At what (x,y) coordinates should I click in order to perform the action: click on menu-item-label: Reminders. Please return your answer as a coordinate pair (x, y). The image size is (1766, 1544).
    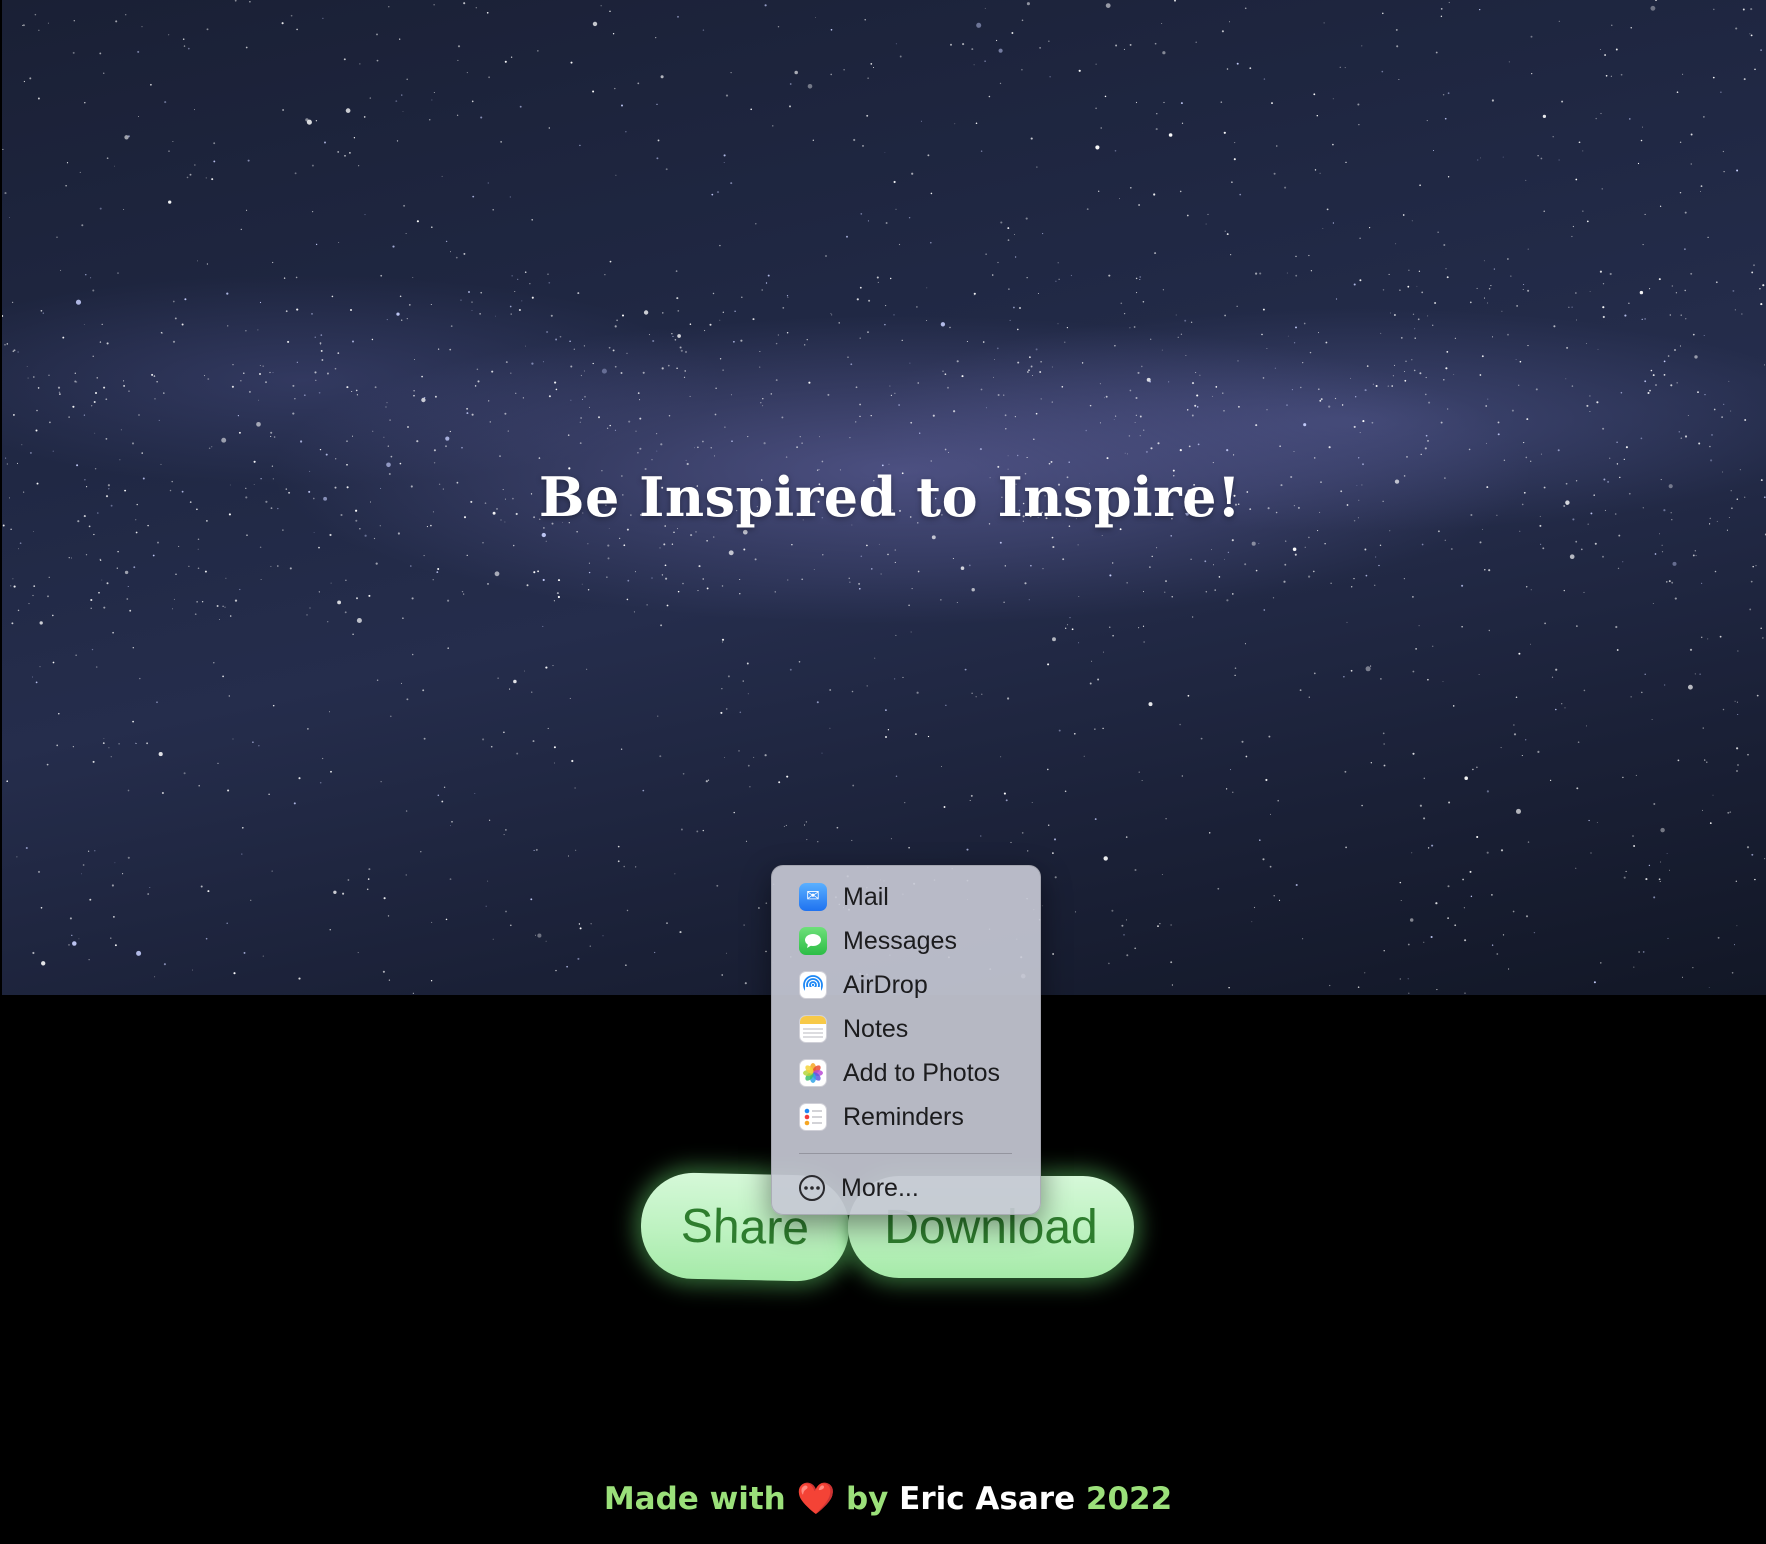
    Looking at the image, I should click on (903, 1116).